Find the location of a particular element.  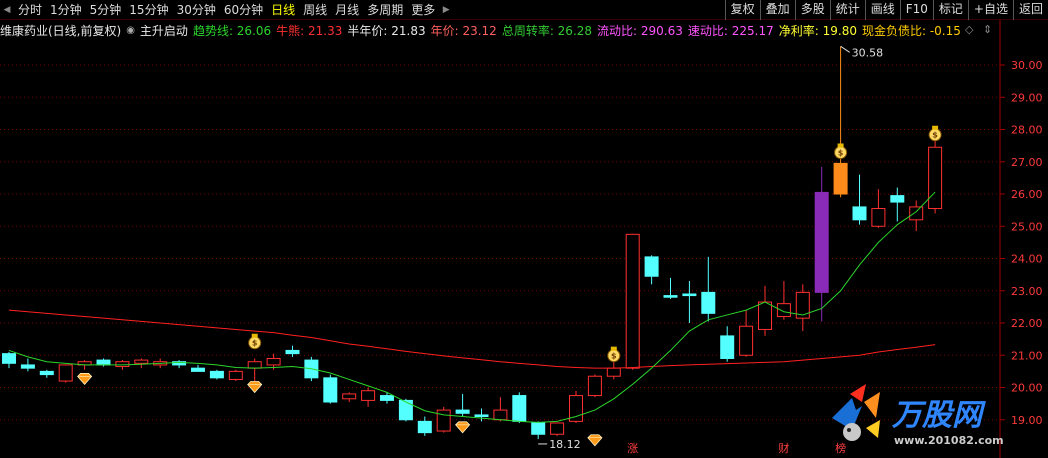

toolbar-button: F10 is located at coordinates (916, 10).